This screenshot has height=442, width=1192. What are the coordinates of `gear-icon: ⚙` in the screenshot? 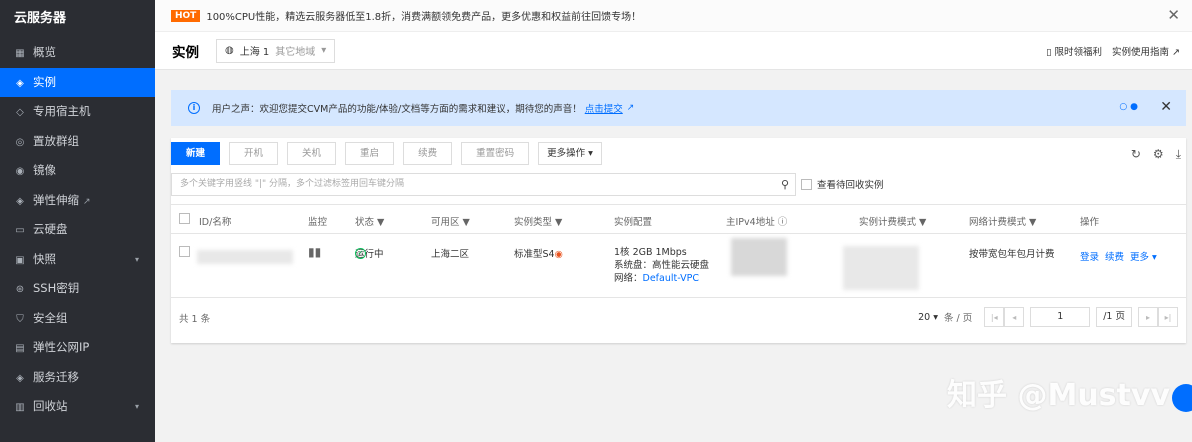 It's located at (1158, 154).